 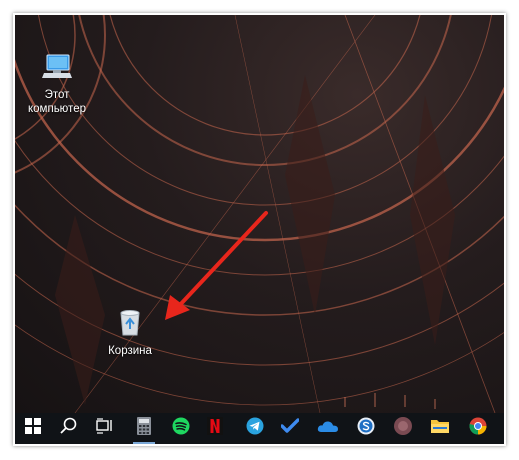 I want to click on taskbar-app-chrome, so click(x=478, y=428).